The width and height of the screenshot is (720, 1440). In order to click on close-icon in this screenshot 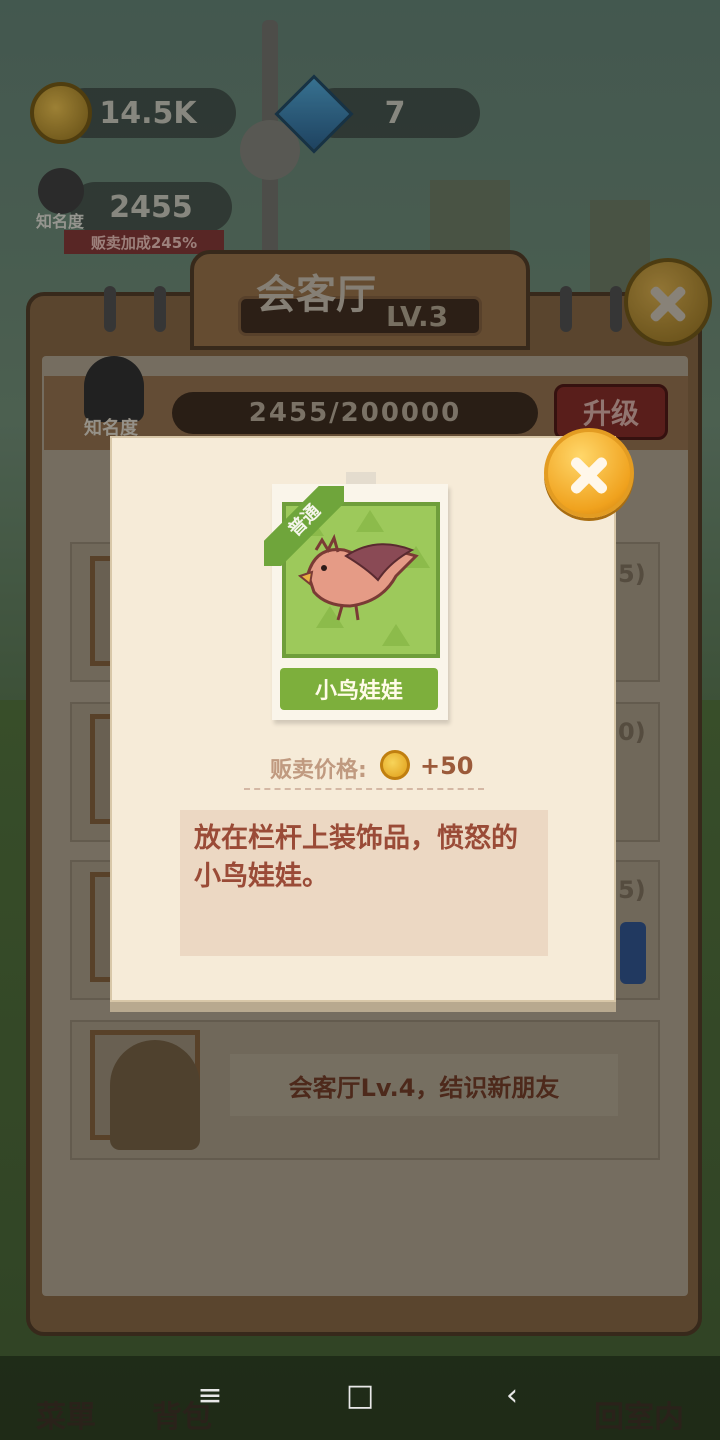, I will do `click(589, 473)`.